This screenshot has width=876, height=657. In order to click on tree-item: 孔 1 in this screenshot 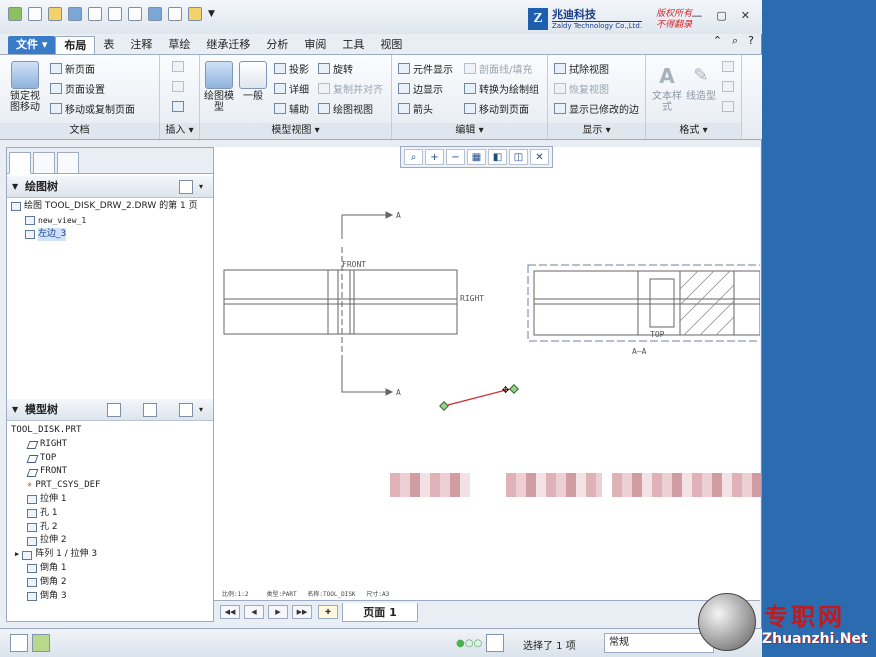, I will do `click(55, 514)`.